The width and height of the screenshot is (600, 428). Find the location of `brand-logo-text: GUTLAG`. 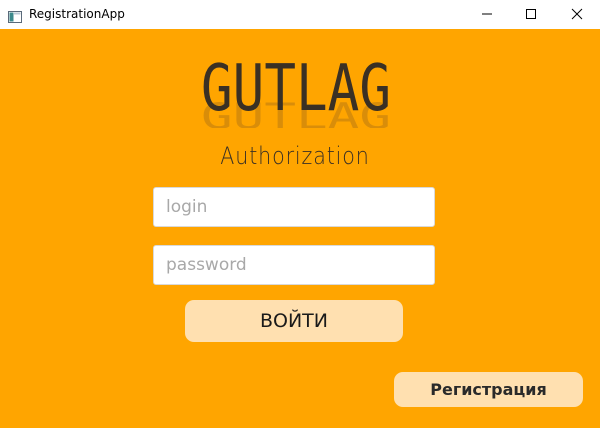

brand-logo-text: GUTLAG is located at coordinates (296, 89).